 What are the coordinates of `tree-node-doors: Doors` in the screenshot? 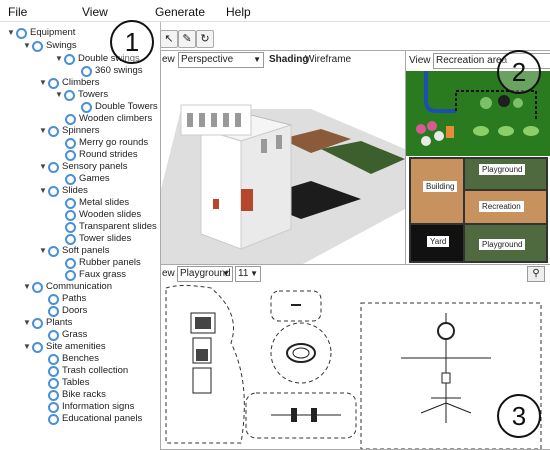 It's located at (67, 311).